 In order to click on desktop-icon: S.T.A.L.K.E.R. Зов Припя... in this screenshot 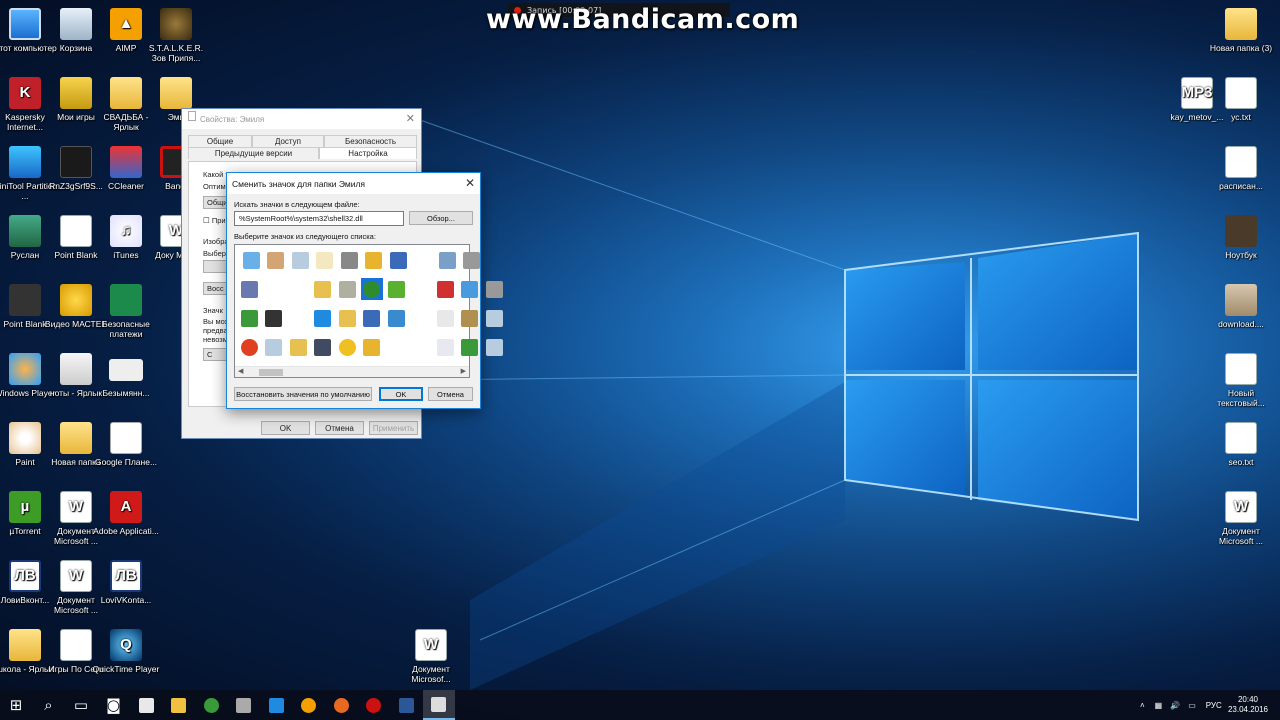, I will do `click(176, 41)`.